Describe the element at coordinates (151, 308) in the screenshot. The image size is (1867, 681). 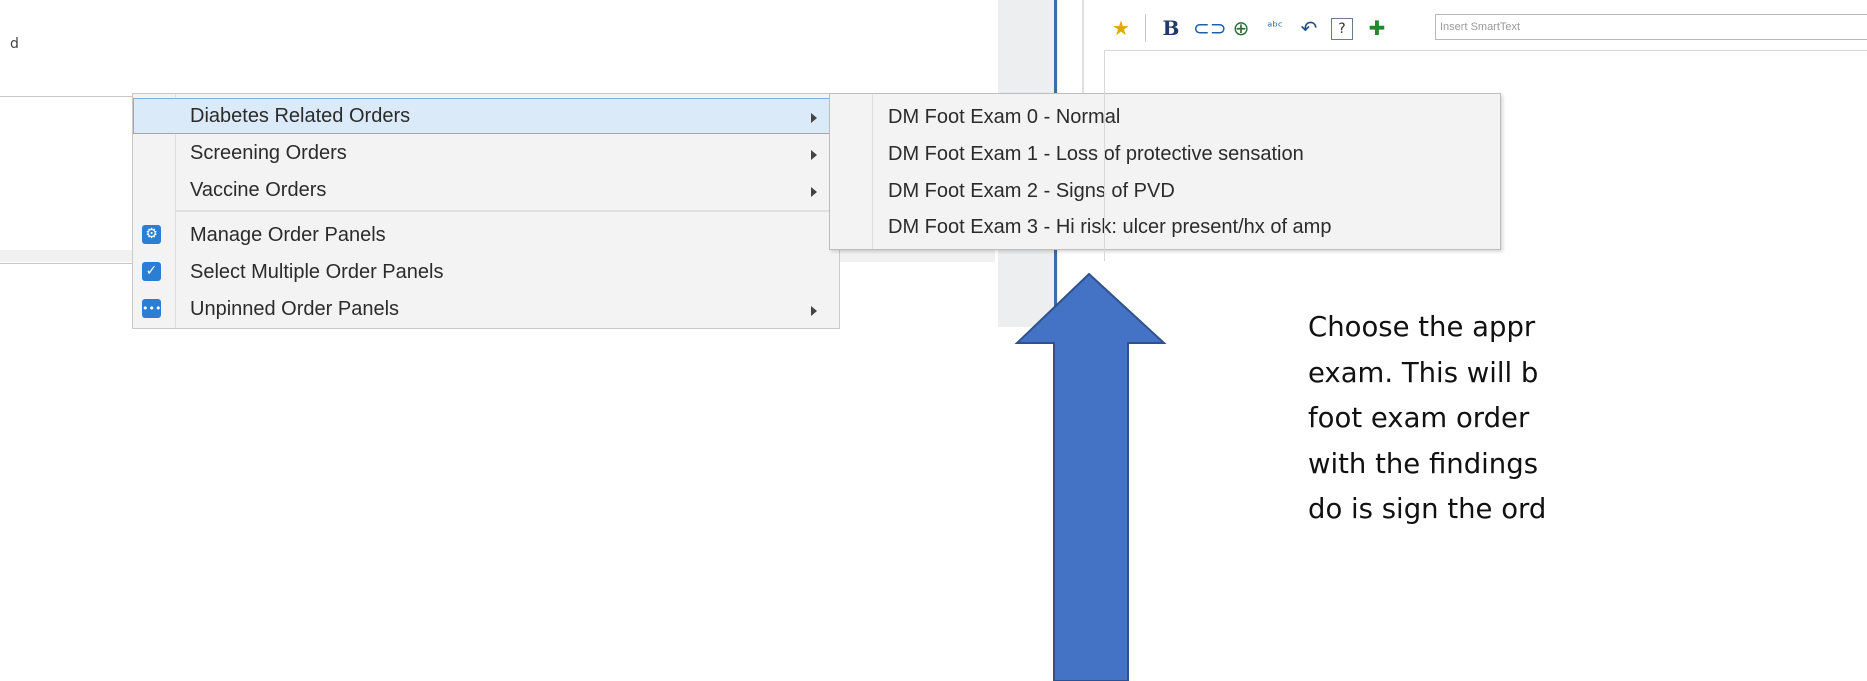
I see `more-icon: •••` at that location.